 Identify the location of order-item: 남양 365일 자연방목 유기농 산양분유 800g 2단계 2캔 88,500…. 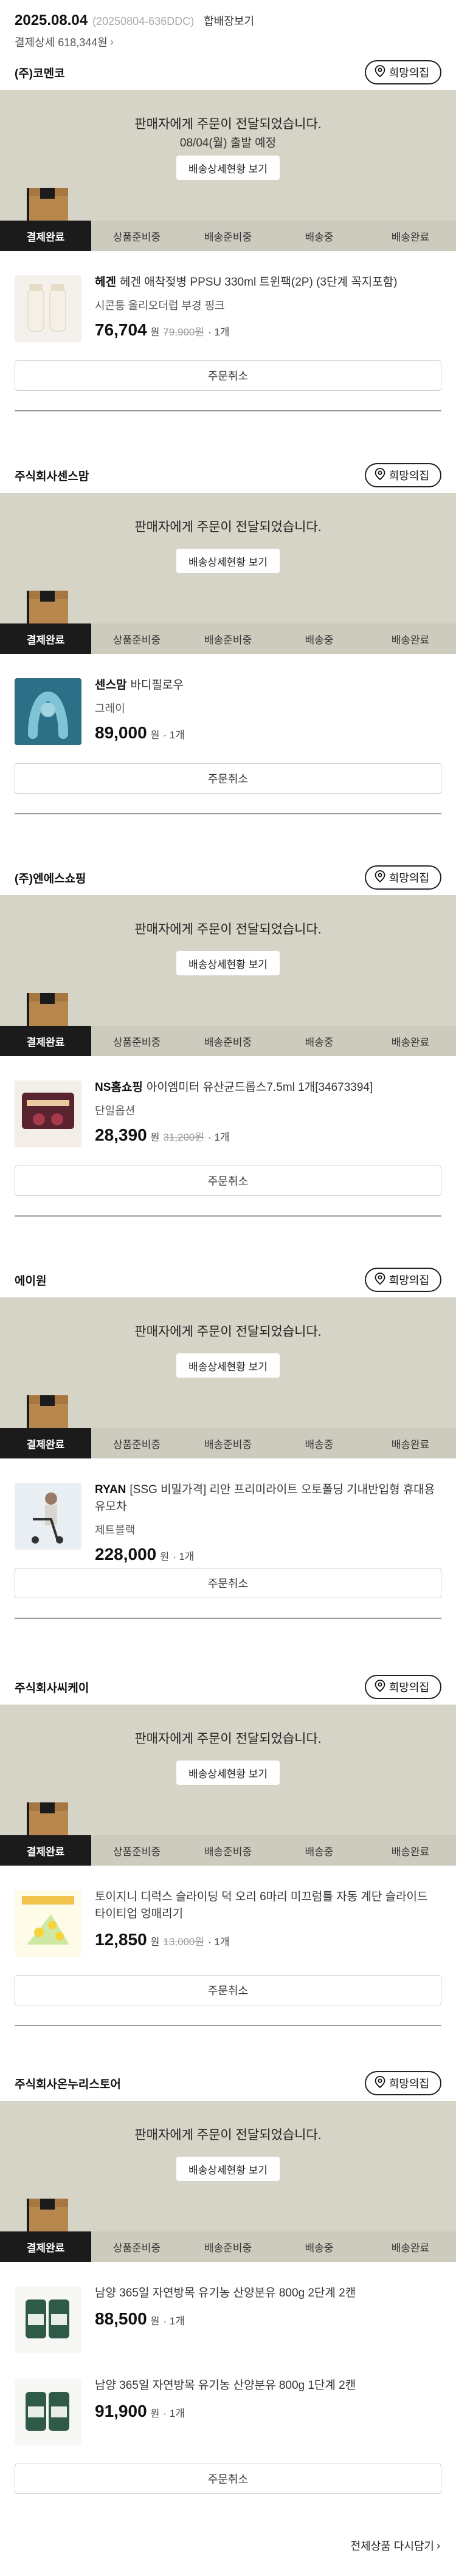
(228, 2308).